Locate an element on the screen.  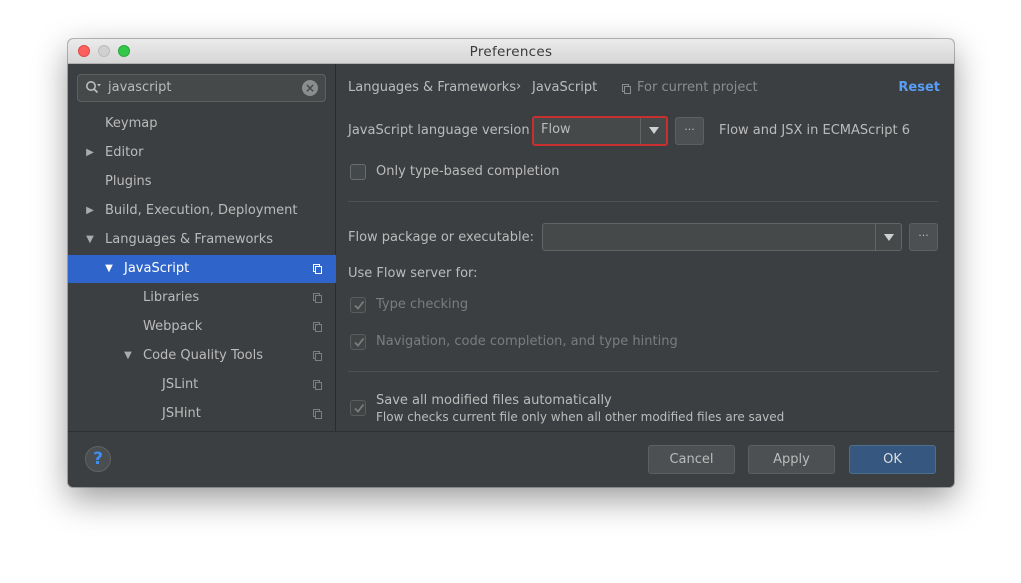
save-all-label: Save all modified files automatically is located at coordinates (494, 400).